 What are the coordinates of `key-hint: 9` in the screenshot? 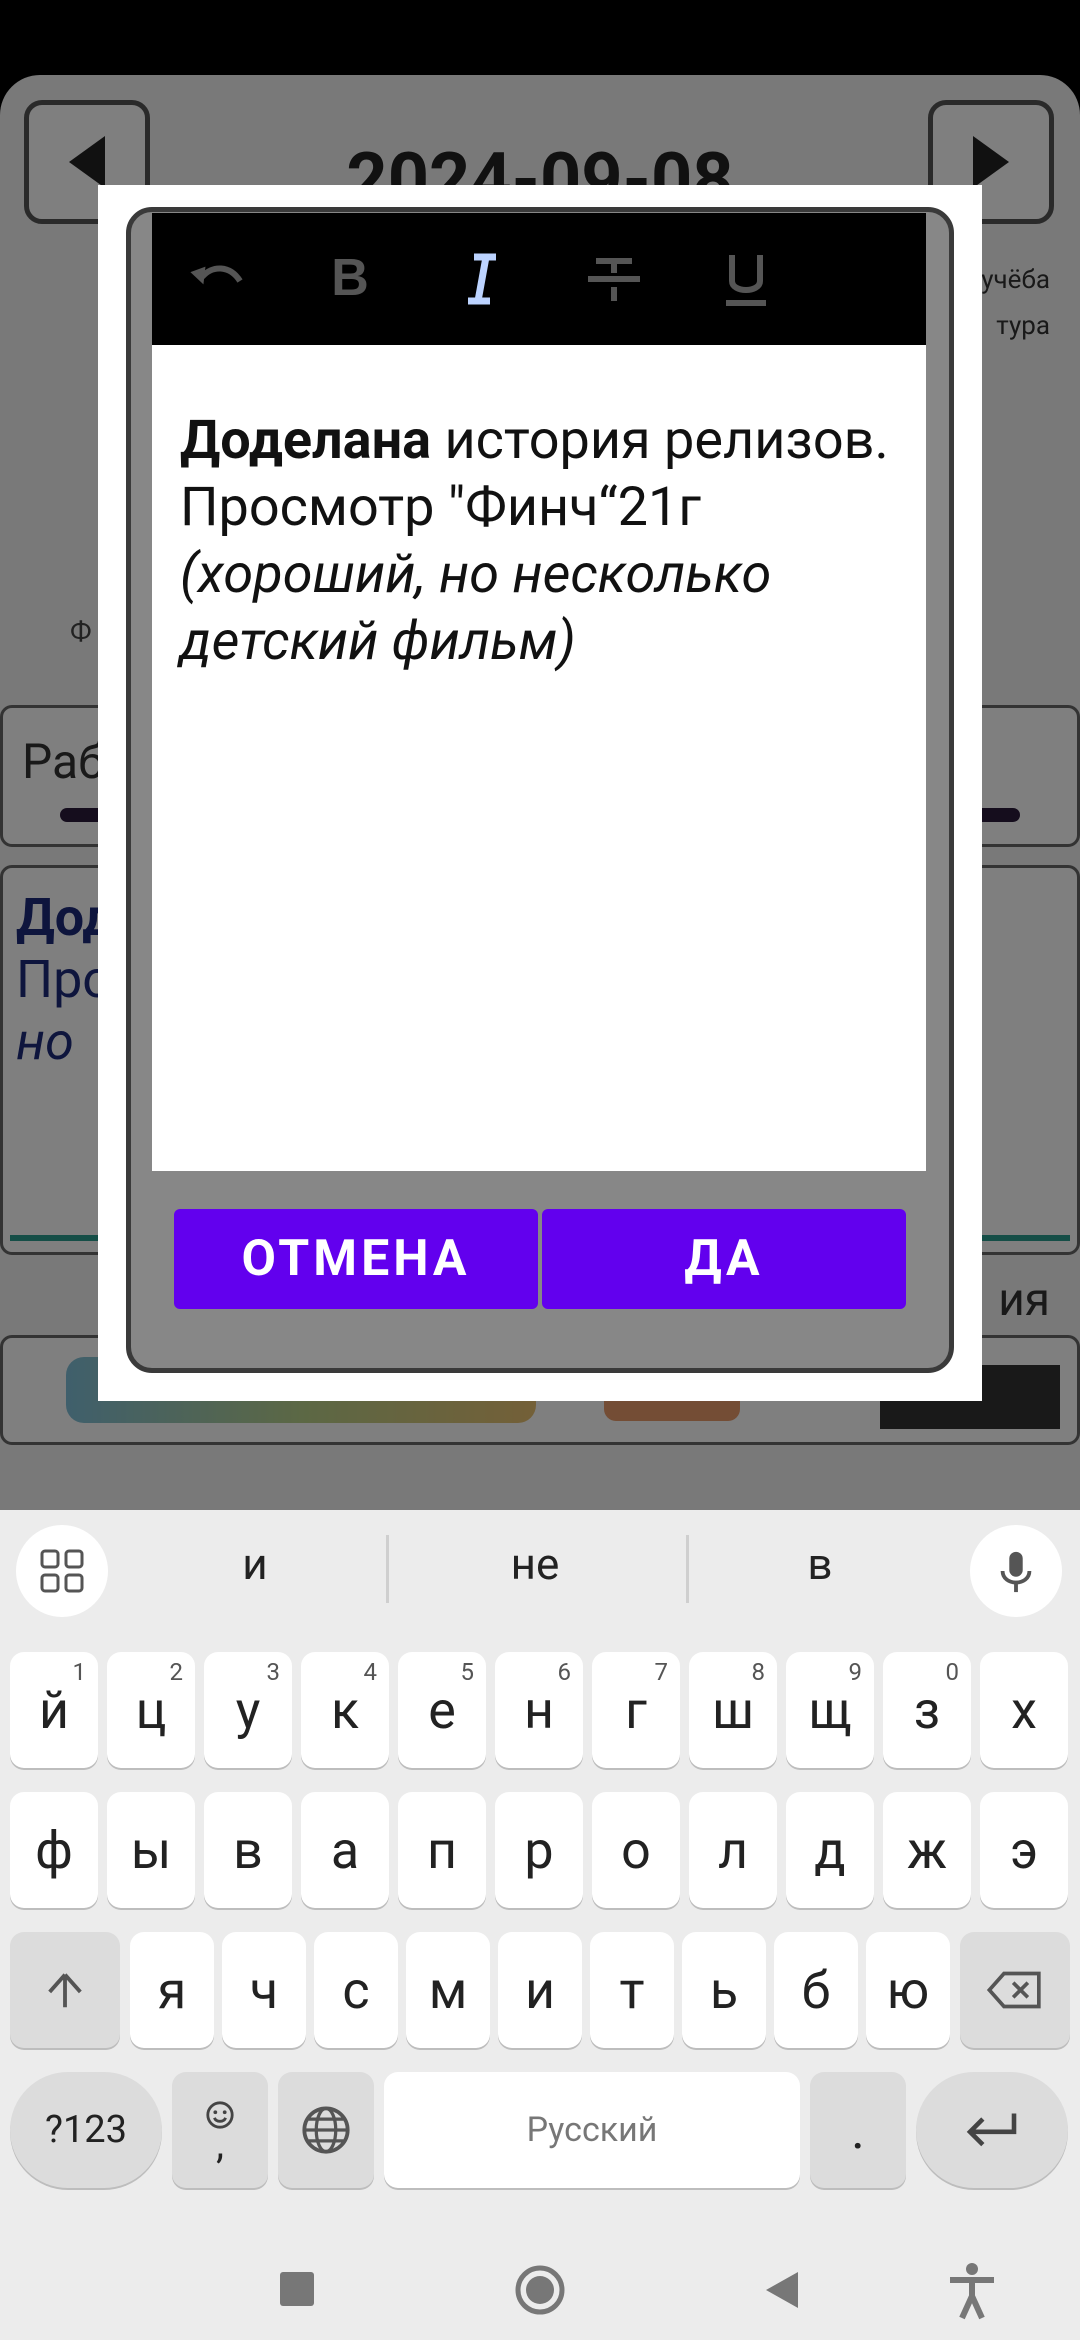 It's located at (855, 1672).